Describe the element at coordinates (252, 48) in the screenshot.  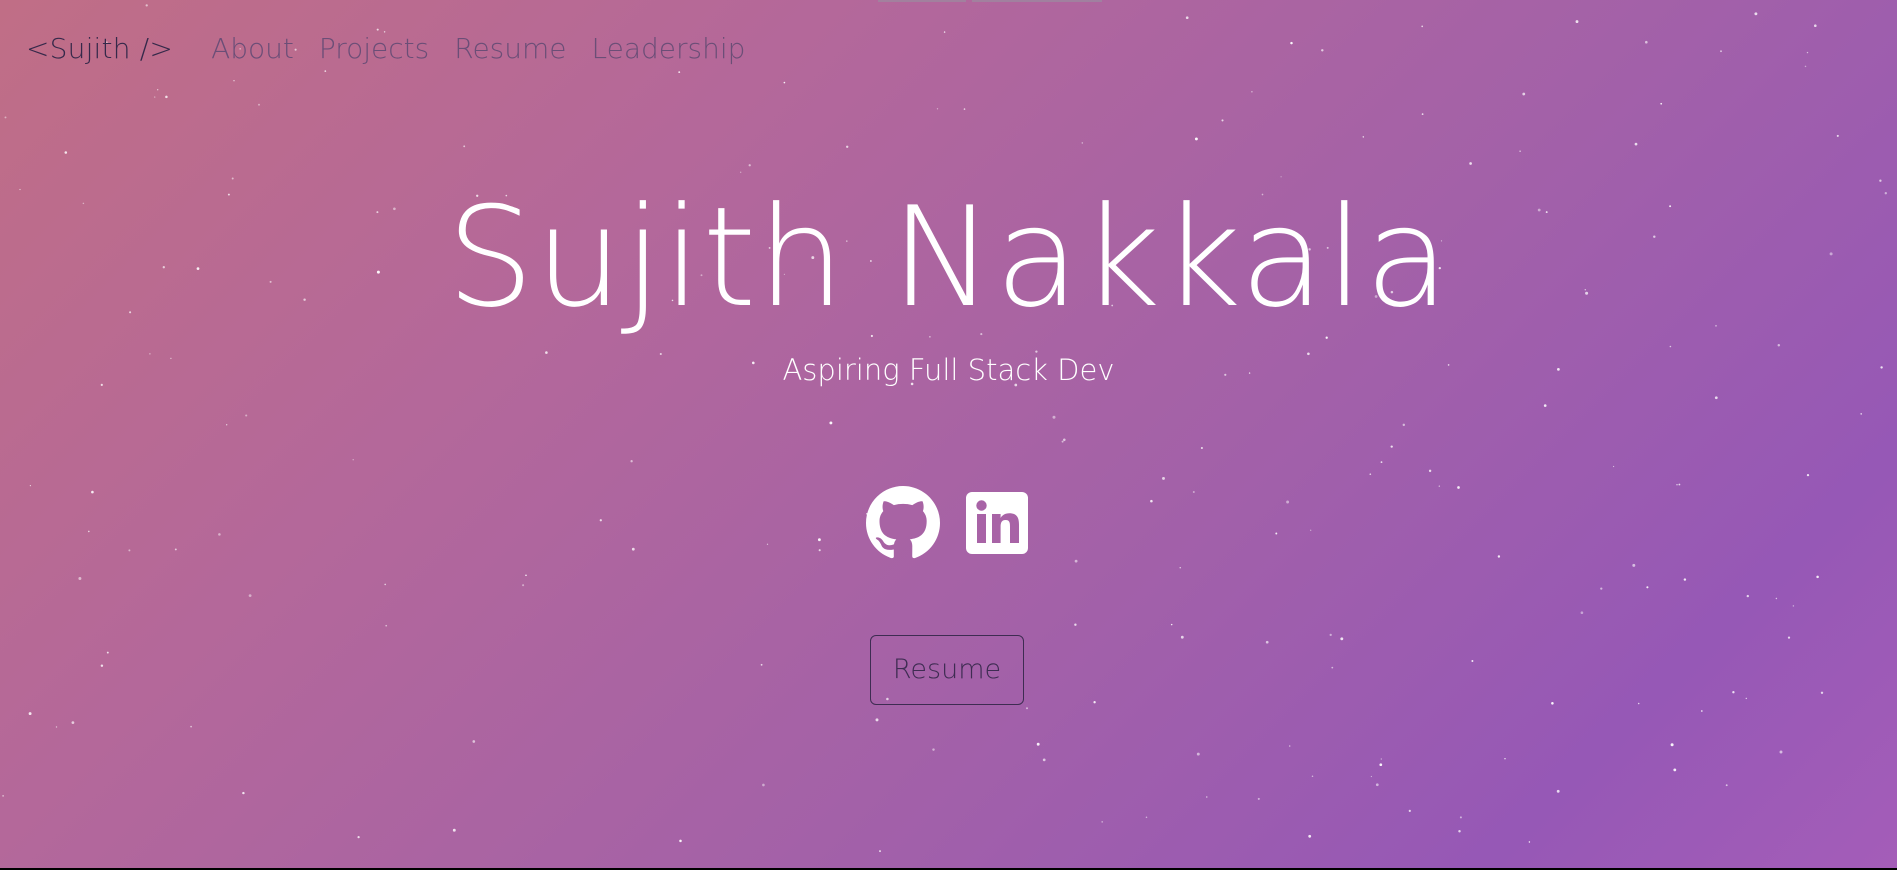
I see `nav-link-about: About` at that location.